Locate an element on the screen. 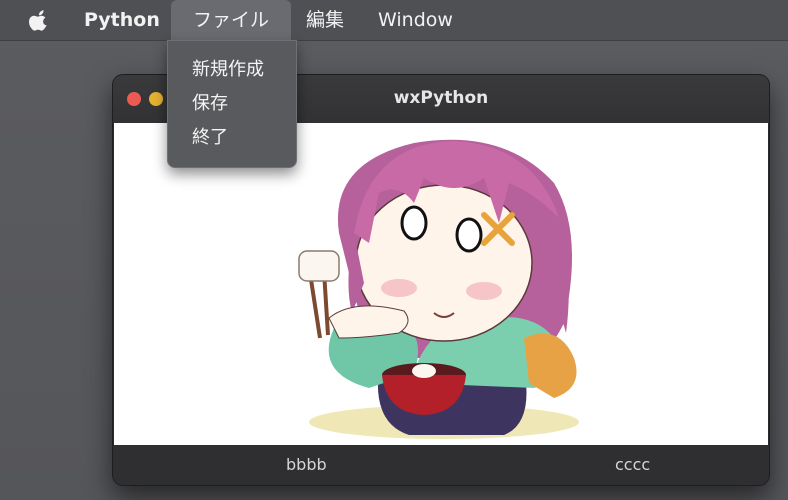  status-field-1: bbbb is located at coordinates (306, 464).